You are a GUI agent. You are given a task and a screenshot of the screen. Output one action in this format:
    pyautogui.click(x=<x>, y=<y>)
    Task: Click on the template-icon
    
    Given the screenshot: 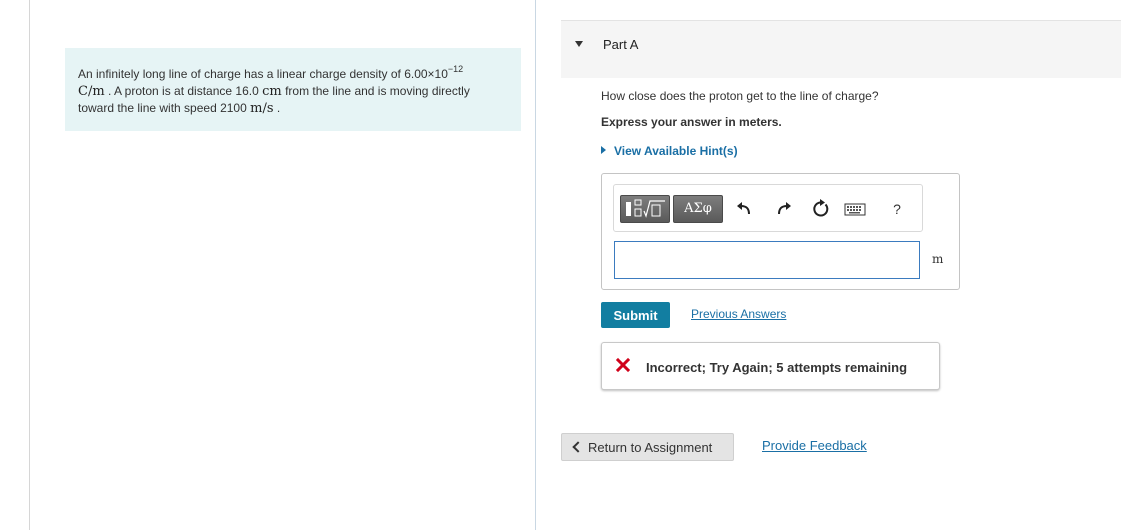 What is the action you would take?
    pyautogui.click(x=645, y=208)
    